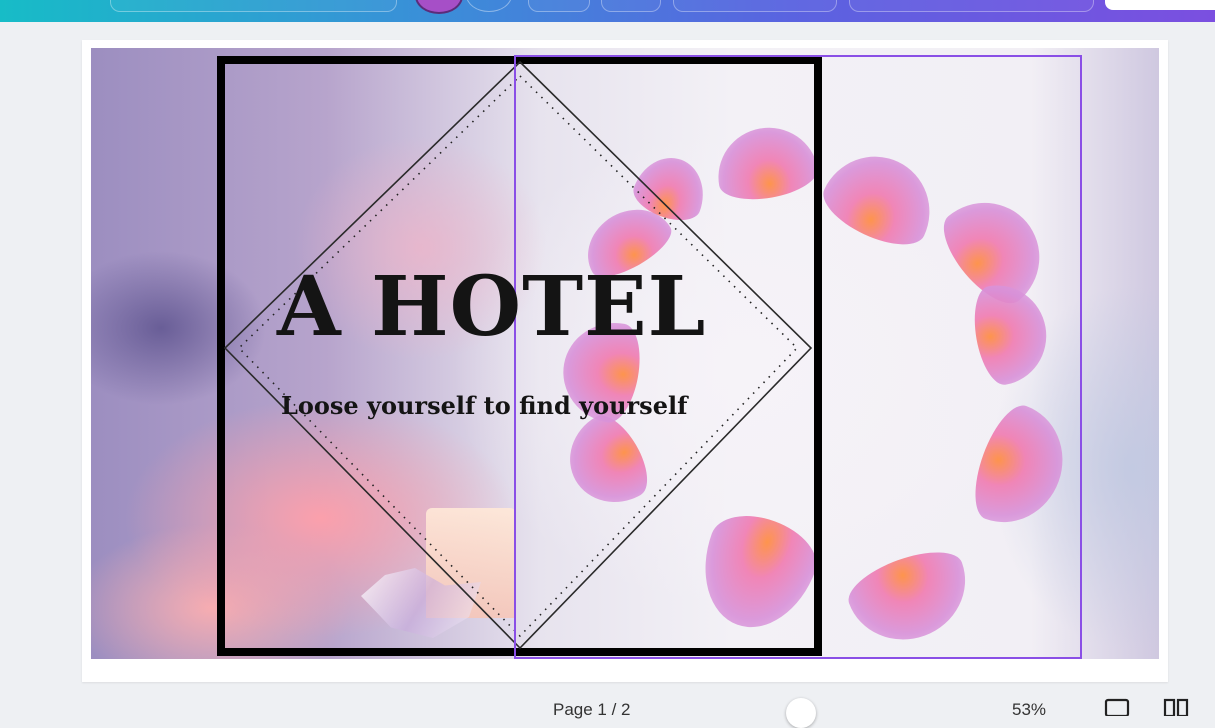 This screenshot has height=728, width=1215. What do you see at coordinates (1160, 5) in the screenshot?
I see `share-button` at bounding box center [1160, 5].